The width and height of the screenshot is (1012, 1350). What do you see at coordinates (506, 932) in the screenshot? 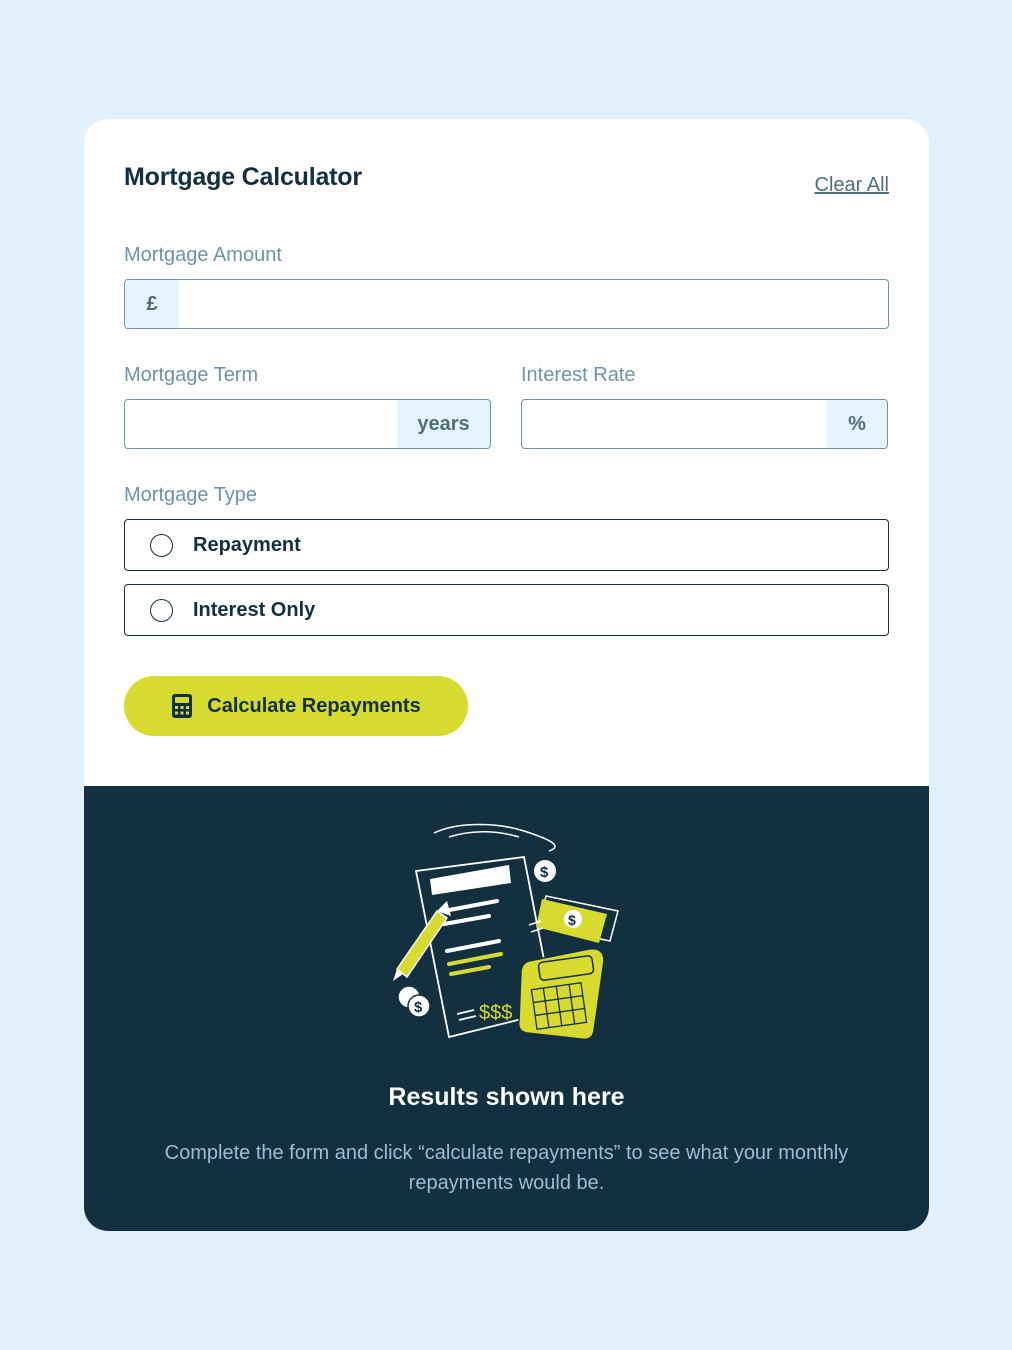
I see `empty-results-illustration: $$$ $ $ $` at bounding box center [506, 932].